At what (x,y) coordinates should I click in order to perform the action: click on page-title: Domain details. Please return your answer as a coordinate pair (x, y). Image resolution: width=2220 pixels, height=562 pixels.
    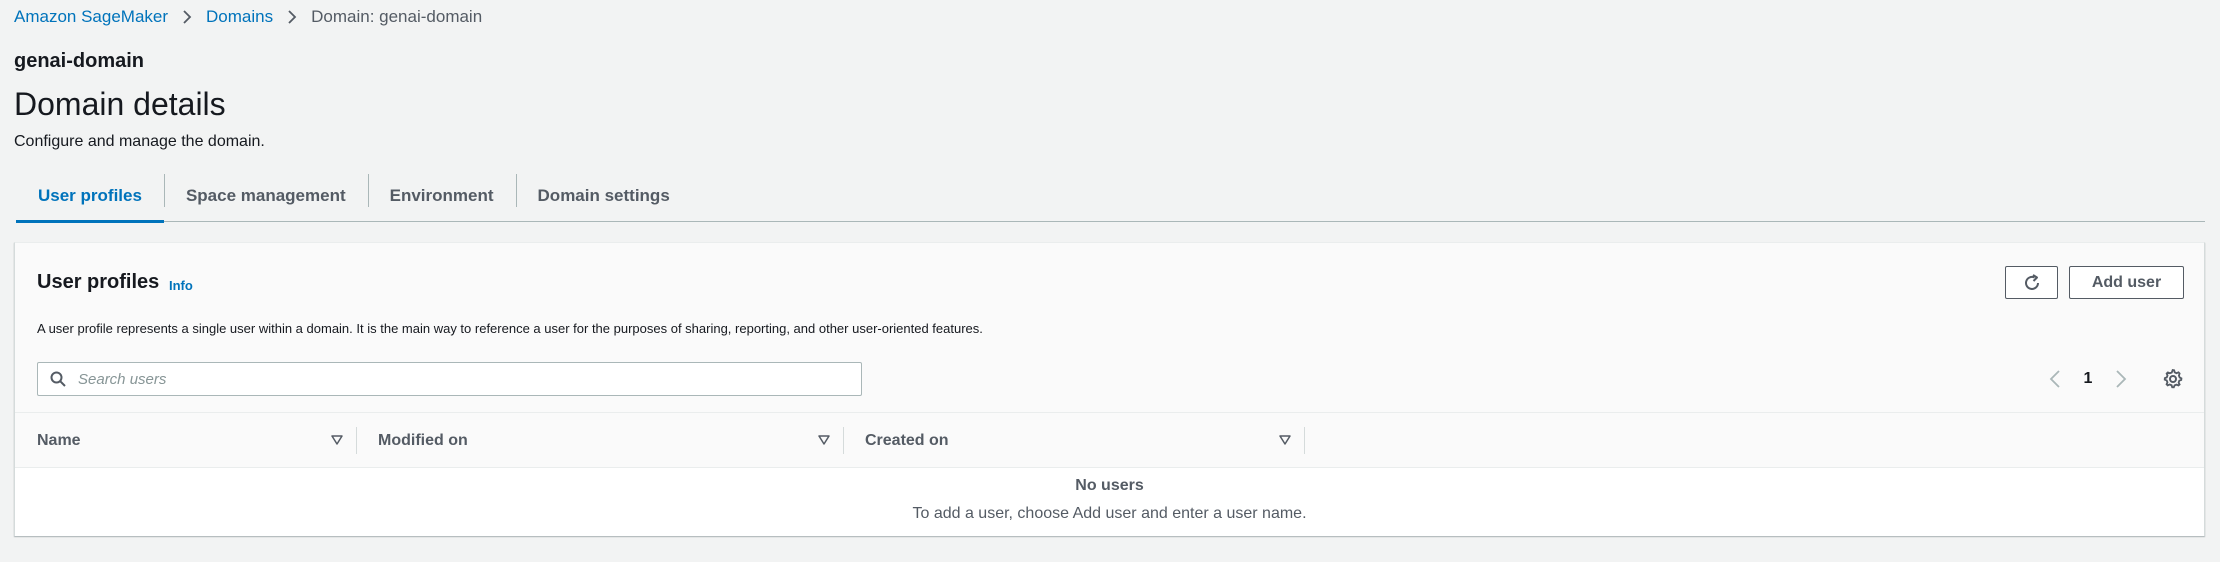
    Looking at the image, I should click on (120, 104).